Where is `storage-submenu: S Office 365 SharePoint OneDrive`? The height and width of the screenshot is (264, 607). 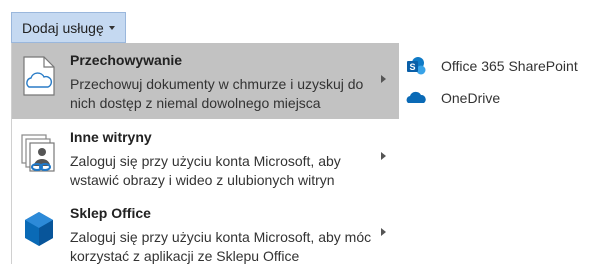 storage-submenu: S Office 365 SharePoint OneDrive is located at coordinates (499, 83).